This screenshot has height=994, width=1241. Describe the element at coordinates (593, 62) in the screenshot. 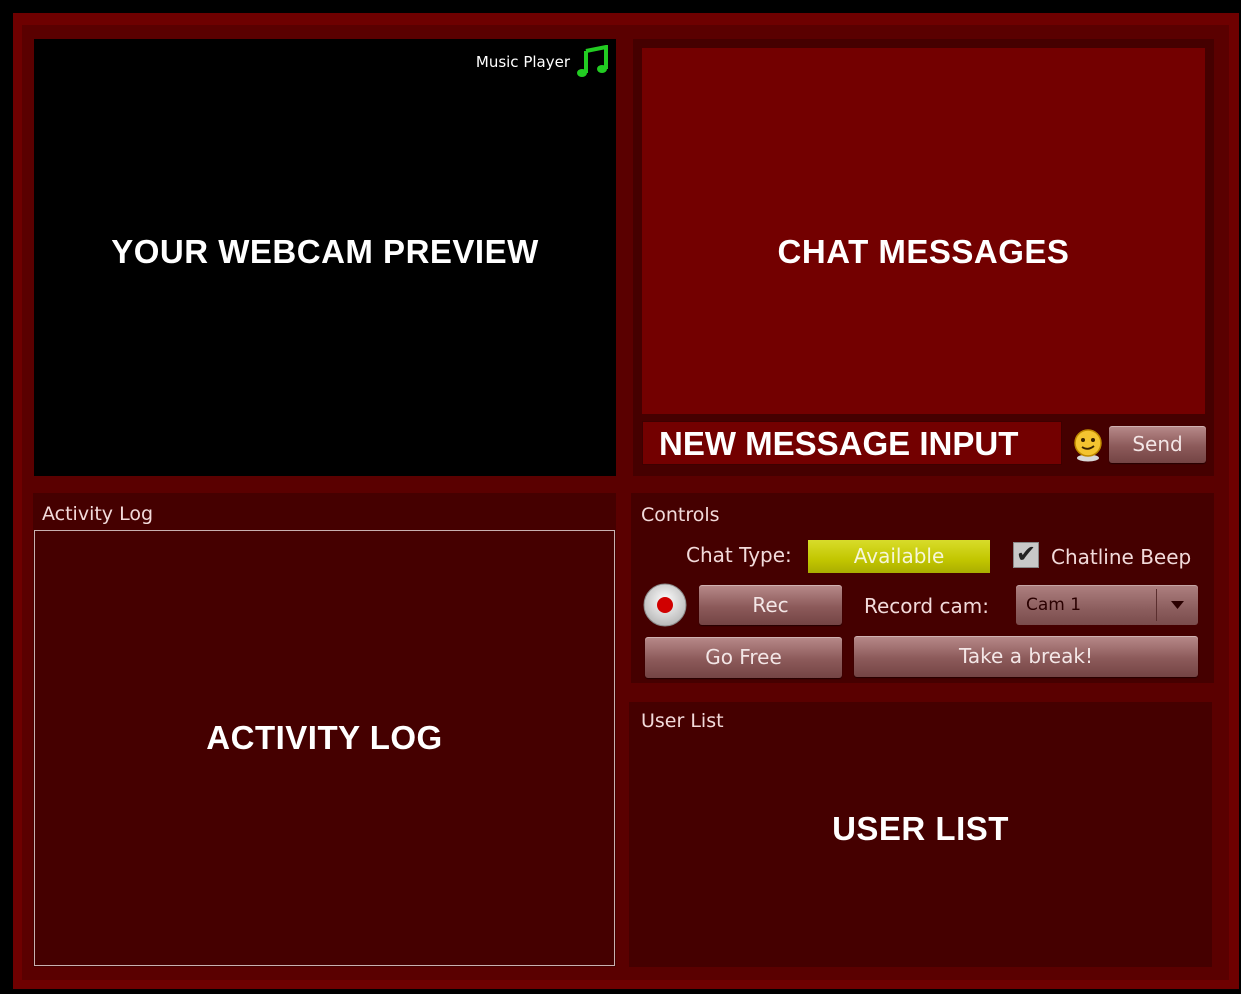

I see `music-note-icon` at that location.